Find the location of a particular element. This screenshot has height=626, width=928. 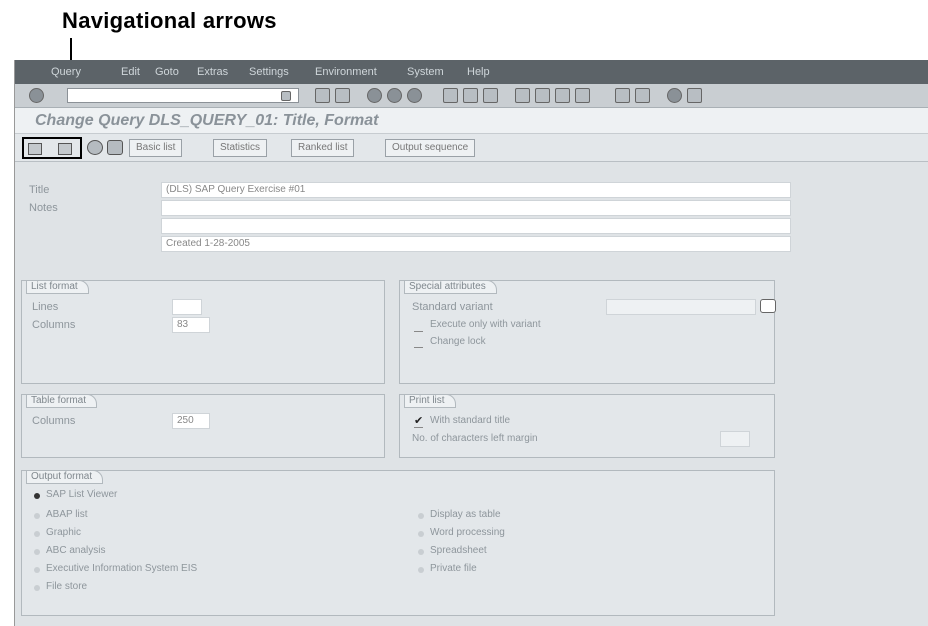

option-spreadsheet: Spreadsheet is located at coordinates (458, 550).